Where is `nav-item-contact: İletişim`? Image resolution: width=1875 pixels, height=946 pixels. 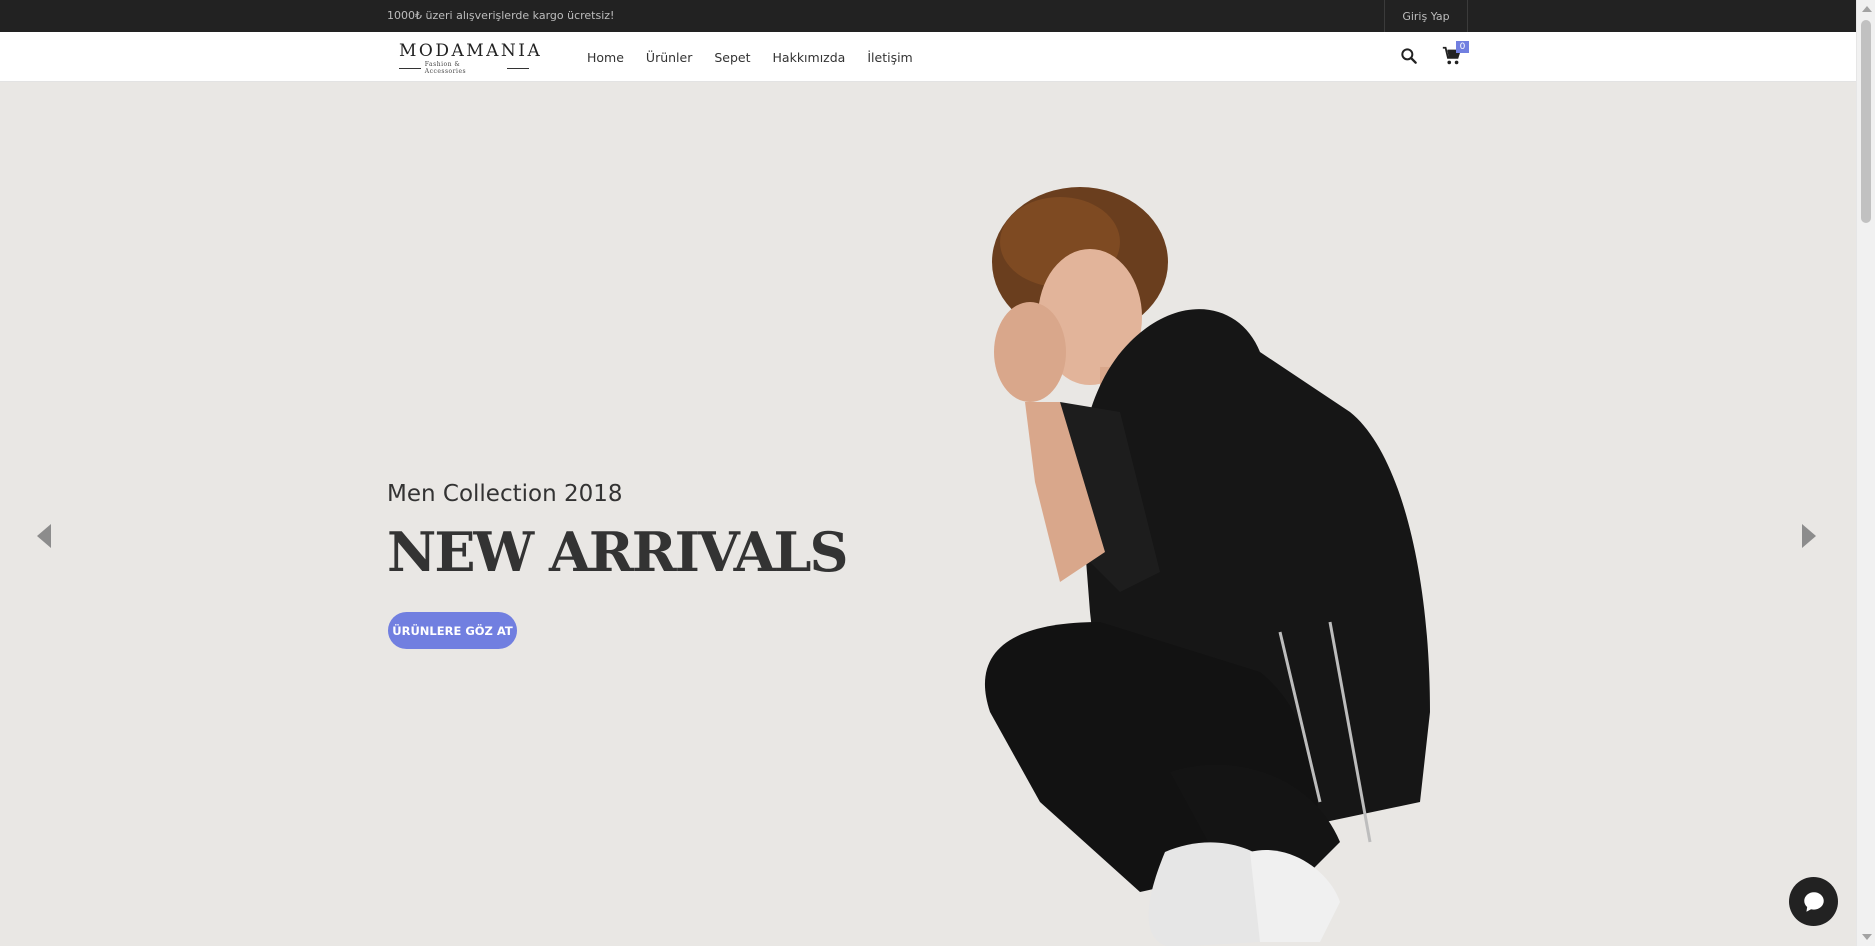 nav-item-contact: İletişim is located at coordinates (889, 57).